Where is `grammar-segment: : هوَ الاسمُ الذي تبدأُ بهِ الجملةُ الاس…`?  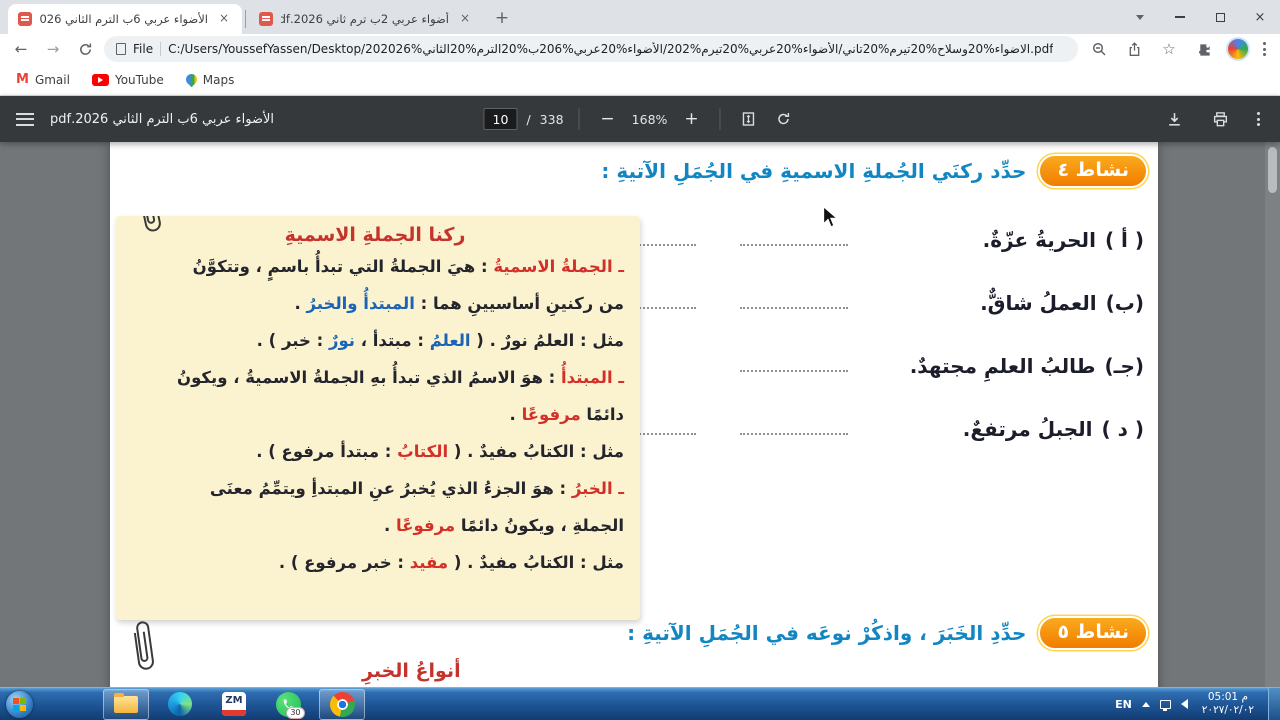 grammar-segment: : هوَ الاسمُ الذي تبدأُ بهِ الجملةُ الاس… is located at coordinates (369, 377).